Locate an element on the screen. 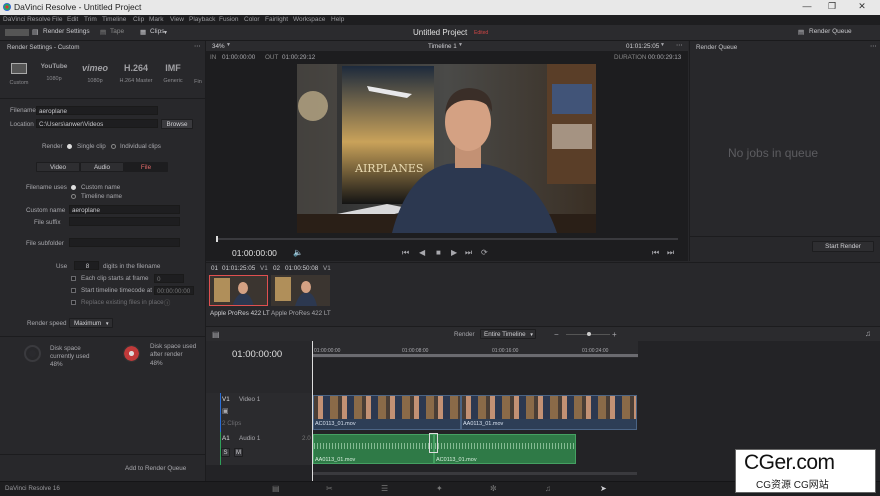 This screenshot has width=880, height=496. restore-icon: ❐ is located at coordinates (832, 7).